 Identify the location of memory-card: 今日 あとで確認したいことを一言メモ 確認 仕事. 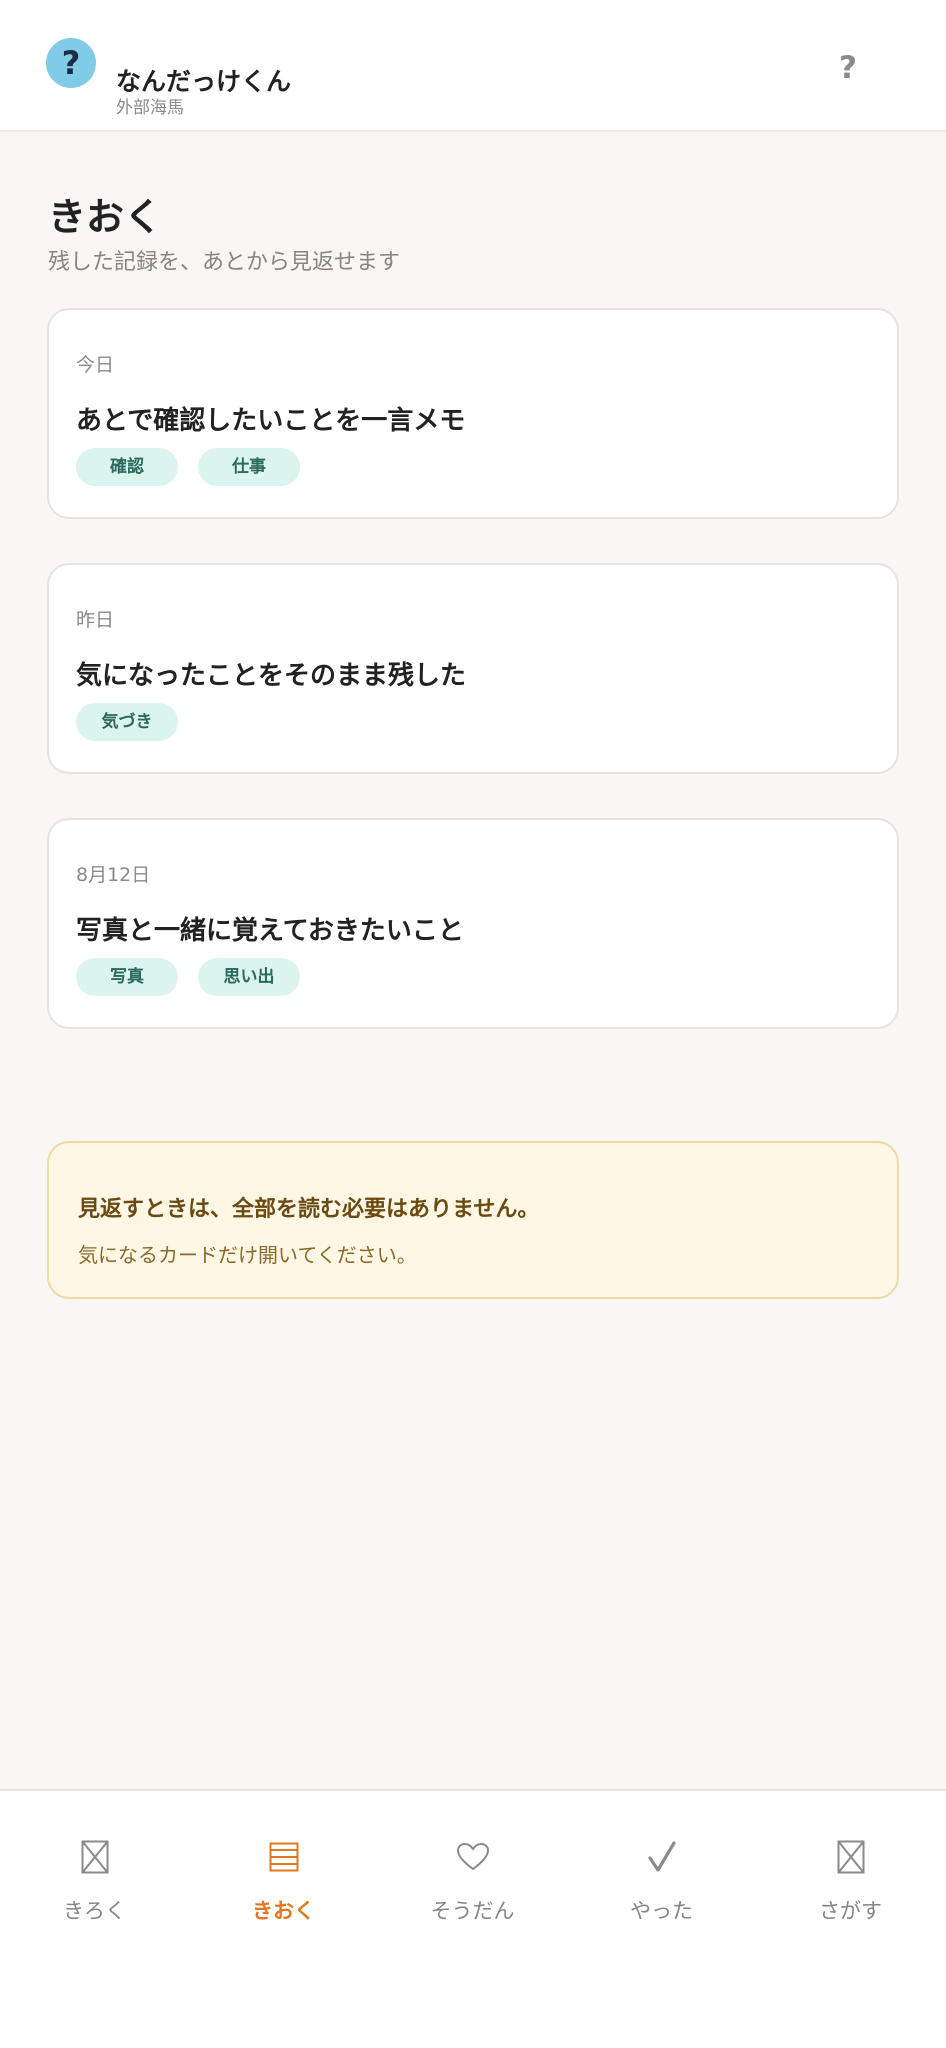
(473, 413).